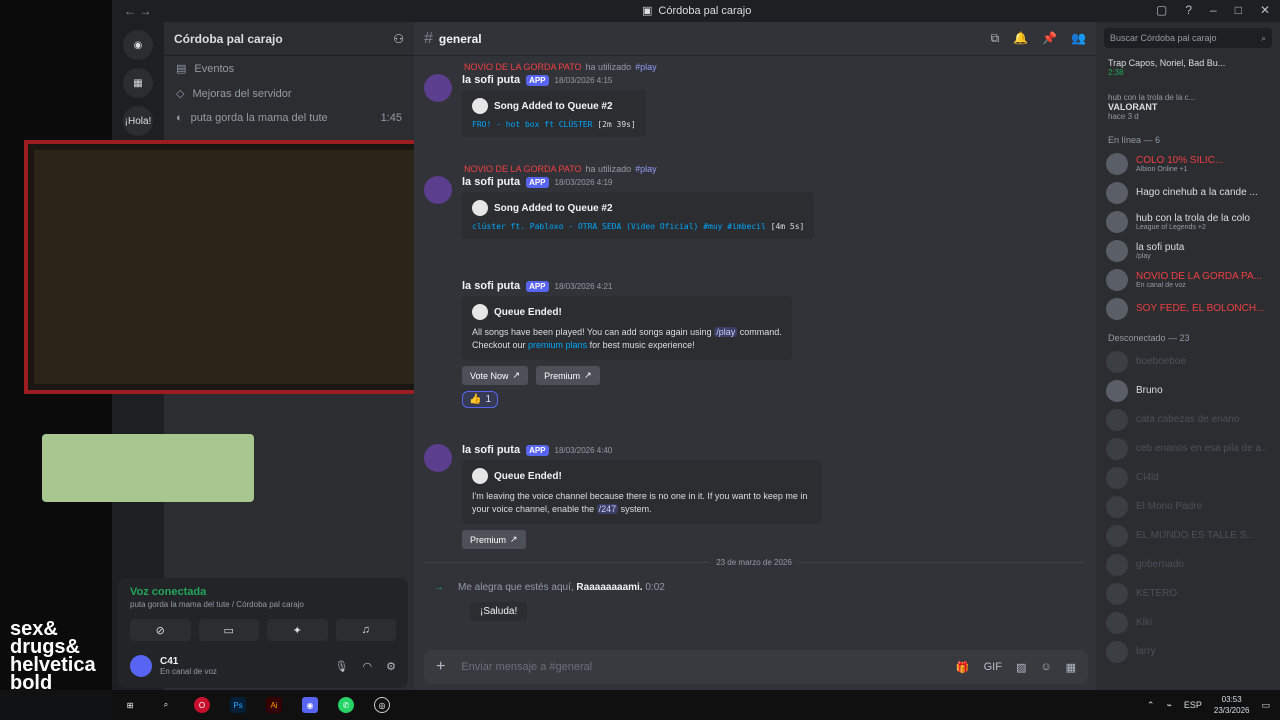 The height and width of the screenshot is (720, 1280). Describe the element at coordinates (398, 39) in the screenshot. I see `add-member-icon: ⚇` at that location.